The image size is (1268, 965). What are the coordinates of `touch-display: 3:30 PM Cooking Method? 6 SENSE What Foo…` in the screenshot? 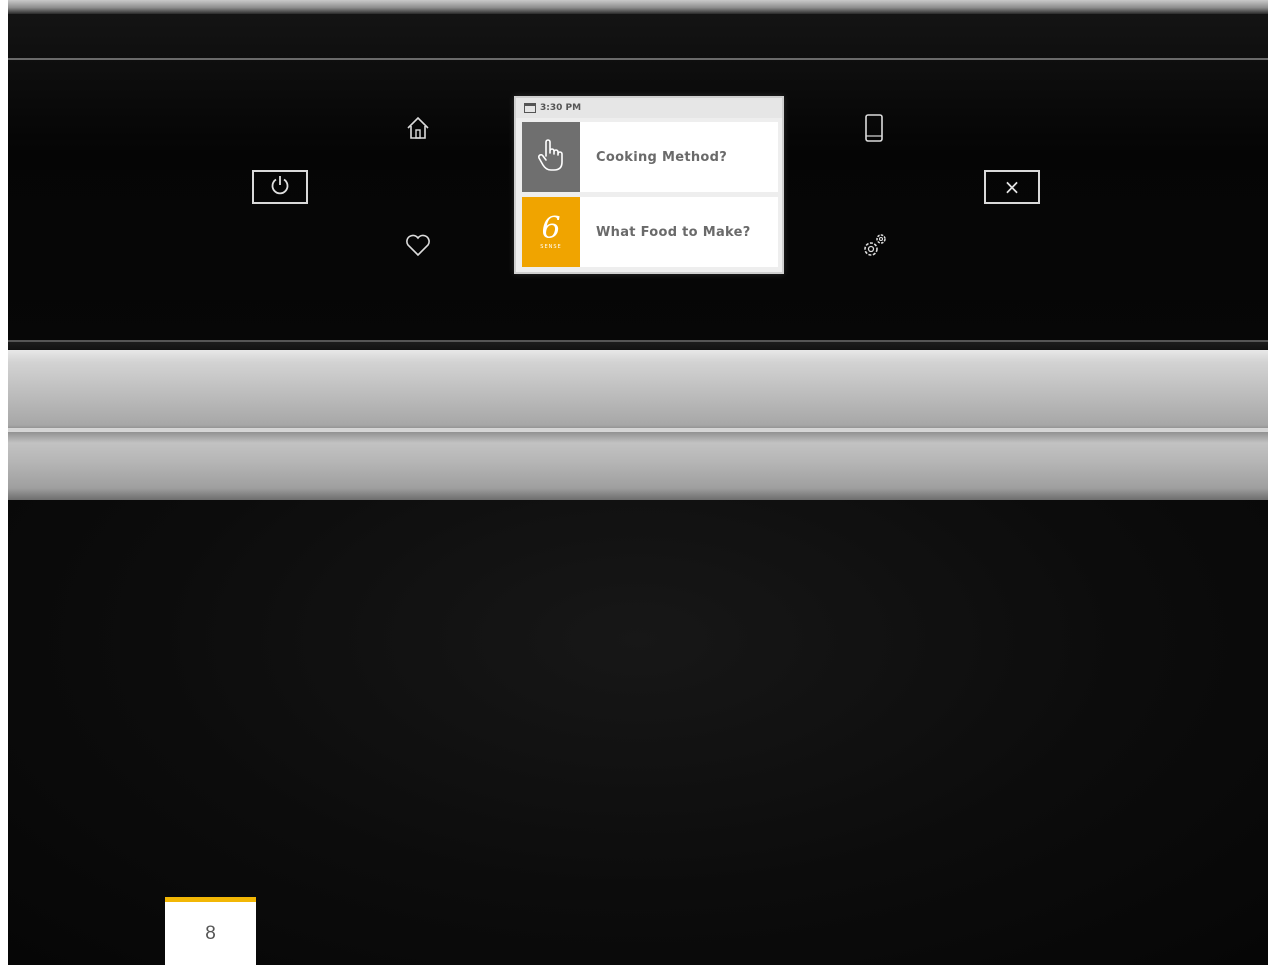 It's located at (649, 185).